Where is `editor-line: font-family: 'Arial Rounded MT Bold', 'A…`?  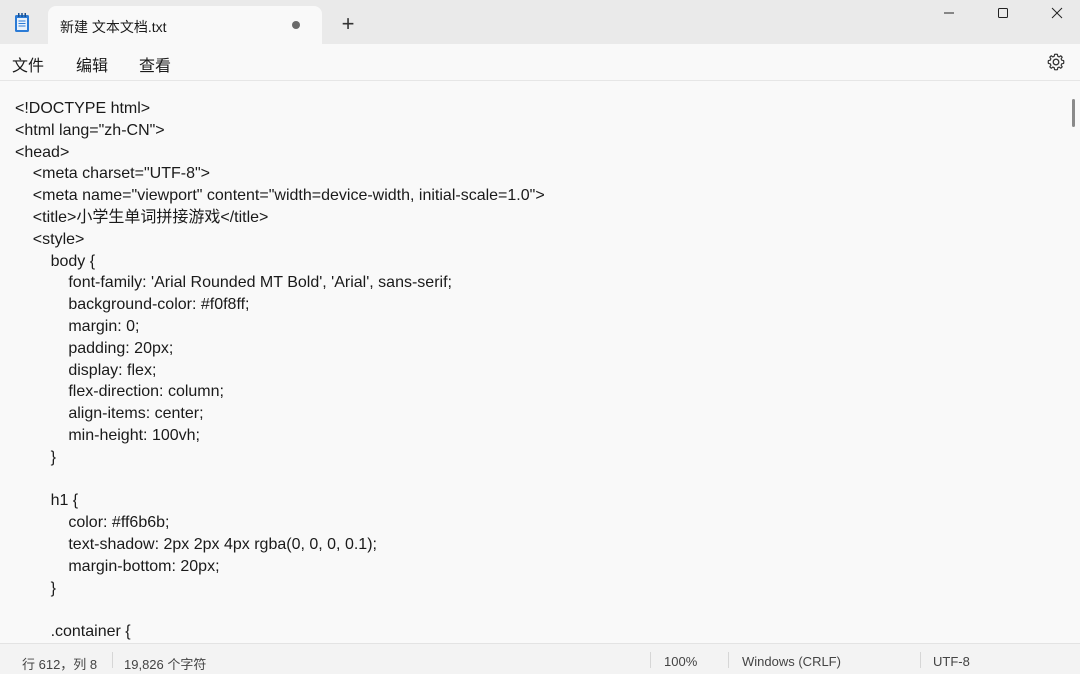
editor-line: font-family: 'Arial Rounded MT Bold', 'A… is located at coordinates (280, 283).